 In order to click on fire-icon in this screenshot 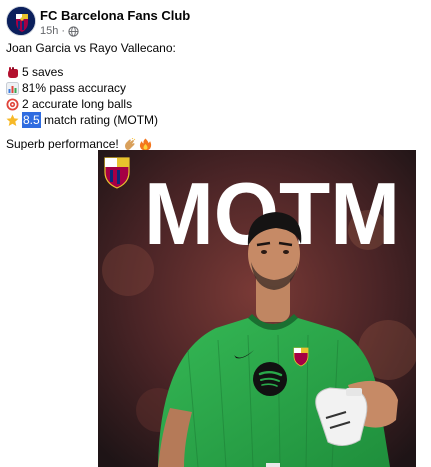, I will do `click(145, 144)`.